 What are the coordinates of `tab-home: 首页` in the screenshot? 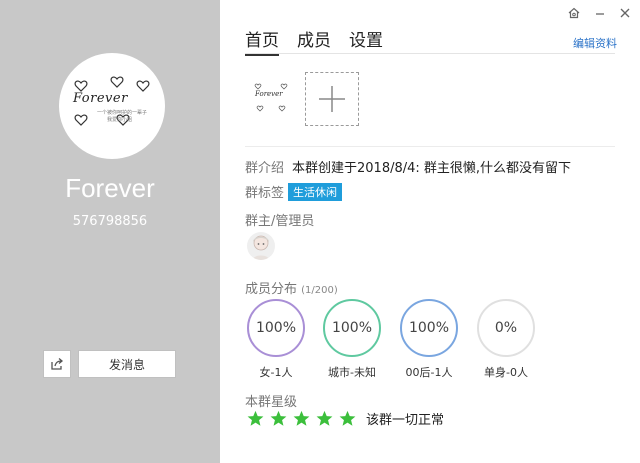 It's located at (262, 41).